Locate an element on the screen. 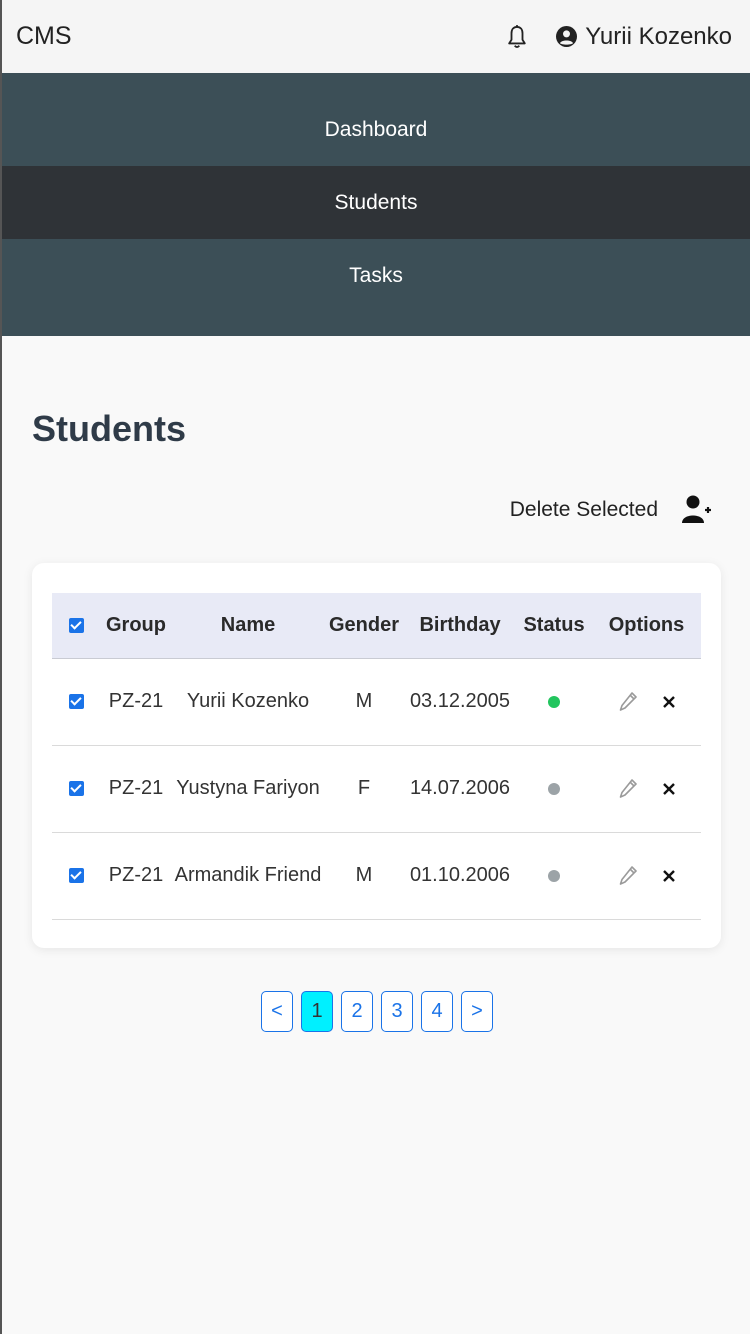 Image resolution: width=750 pixels, height=1334 pixels. table-actions: Delete Selected is located at coordinates (611, 510).